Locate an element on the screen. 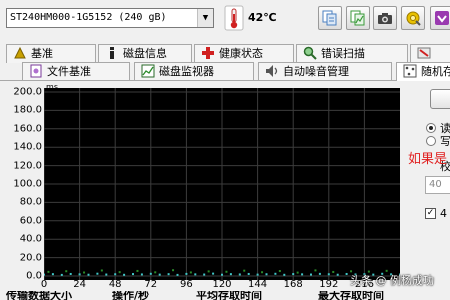 The image size is (450, 300). tab-error-scan: 错误扫描 is located at coordinates (352, 53).